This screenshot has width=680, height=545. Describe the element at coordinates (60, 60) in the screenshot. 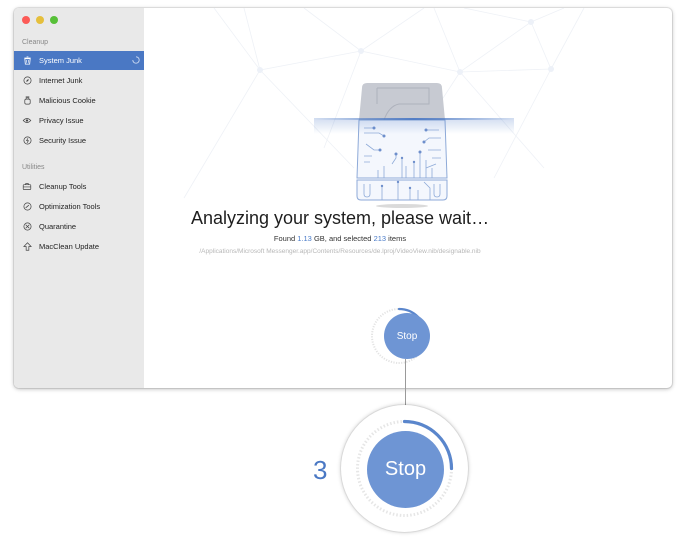

I see `sidebar-item-label: System Junk` at that location.